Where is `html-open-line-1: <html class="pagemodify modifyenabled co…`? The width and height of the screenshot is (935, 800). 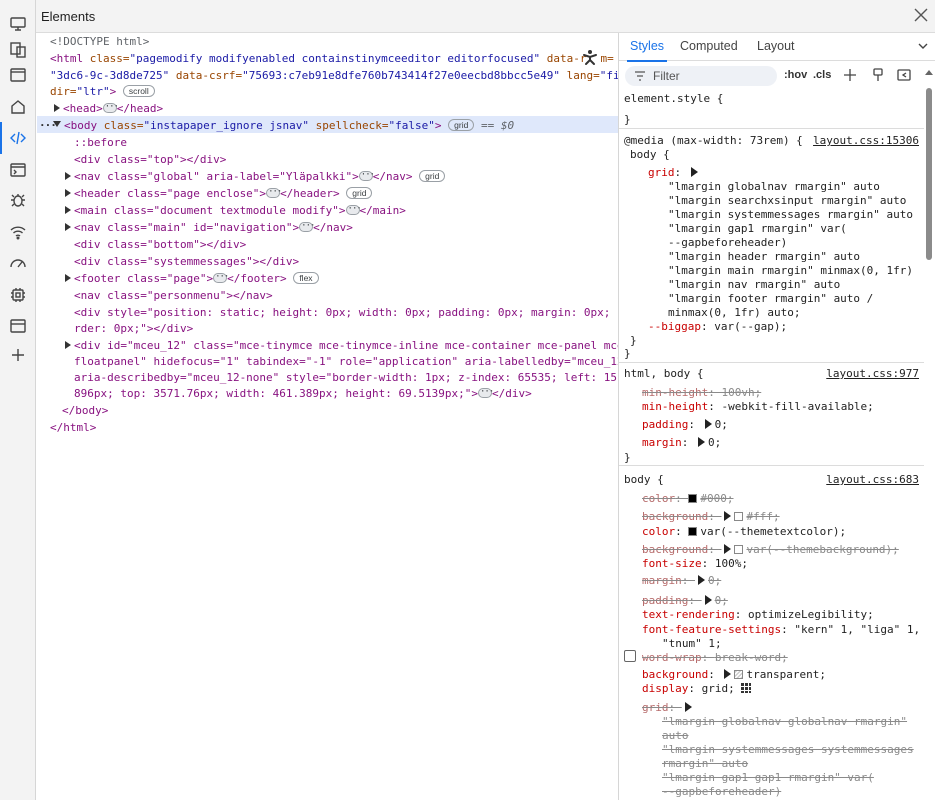
html-open-line-1: <html class="pagemodify modifyenabled co… is located at coordinates (332, 58).